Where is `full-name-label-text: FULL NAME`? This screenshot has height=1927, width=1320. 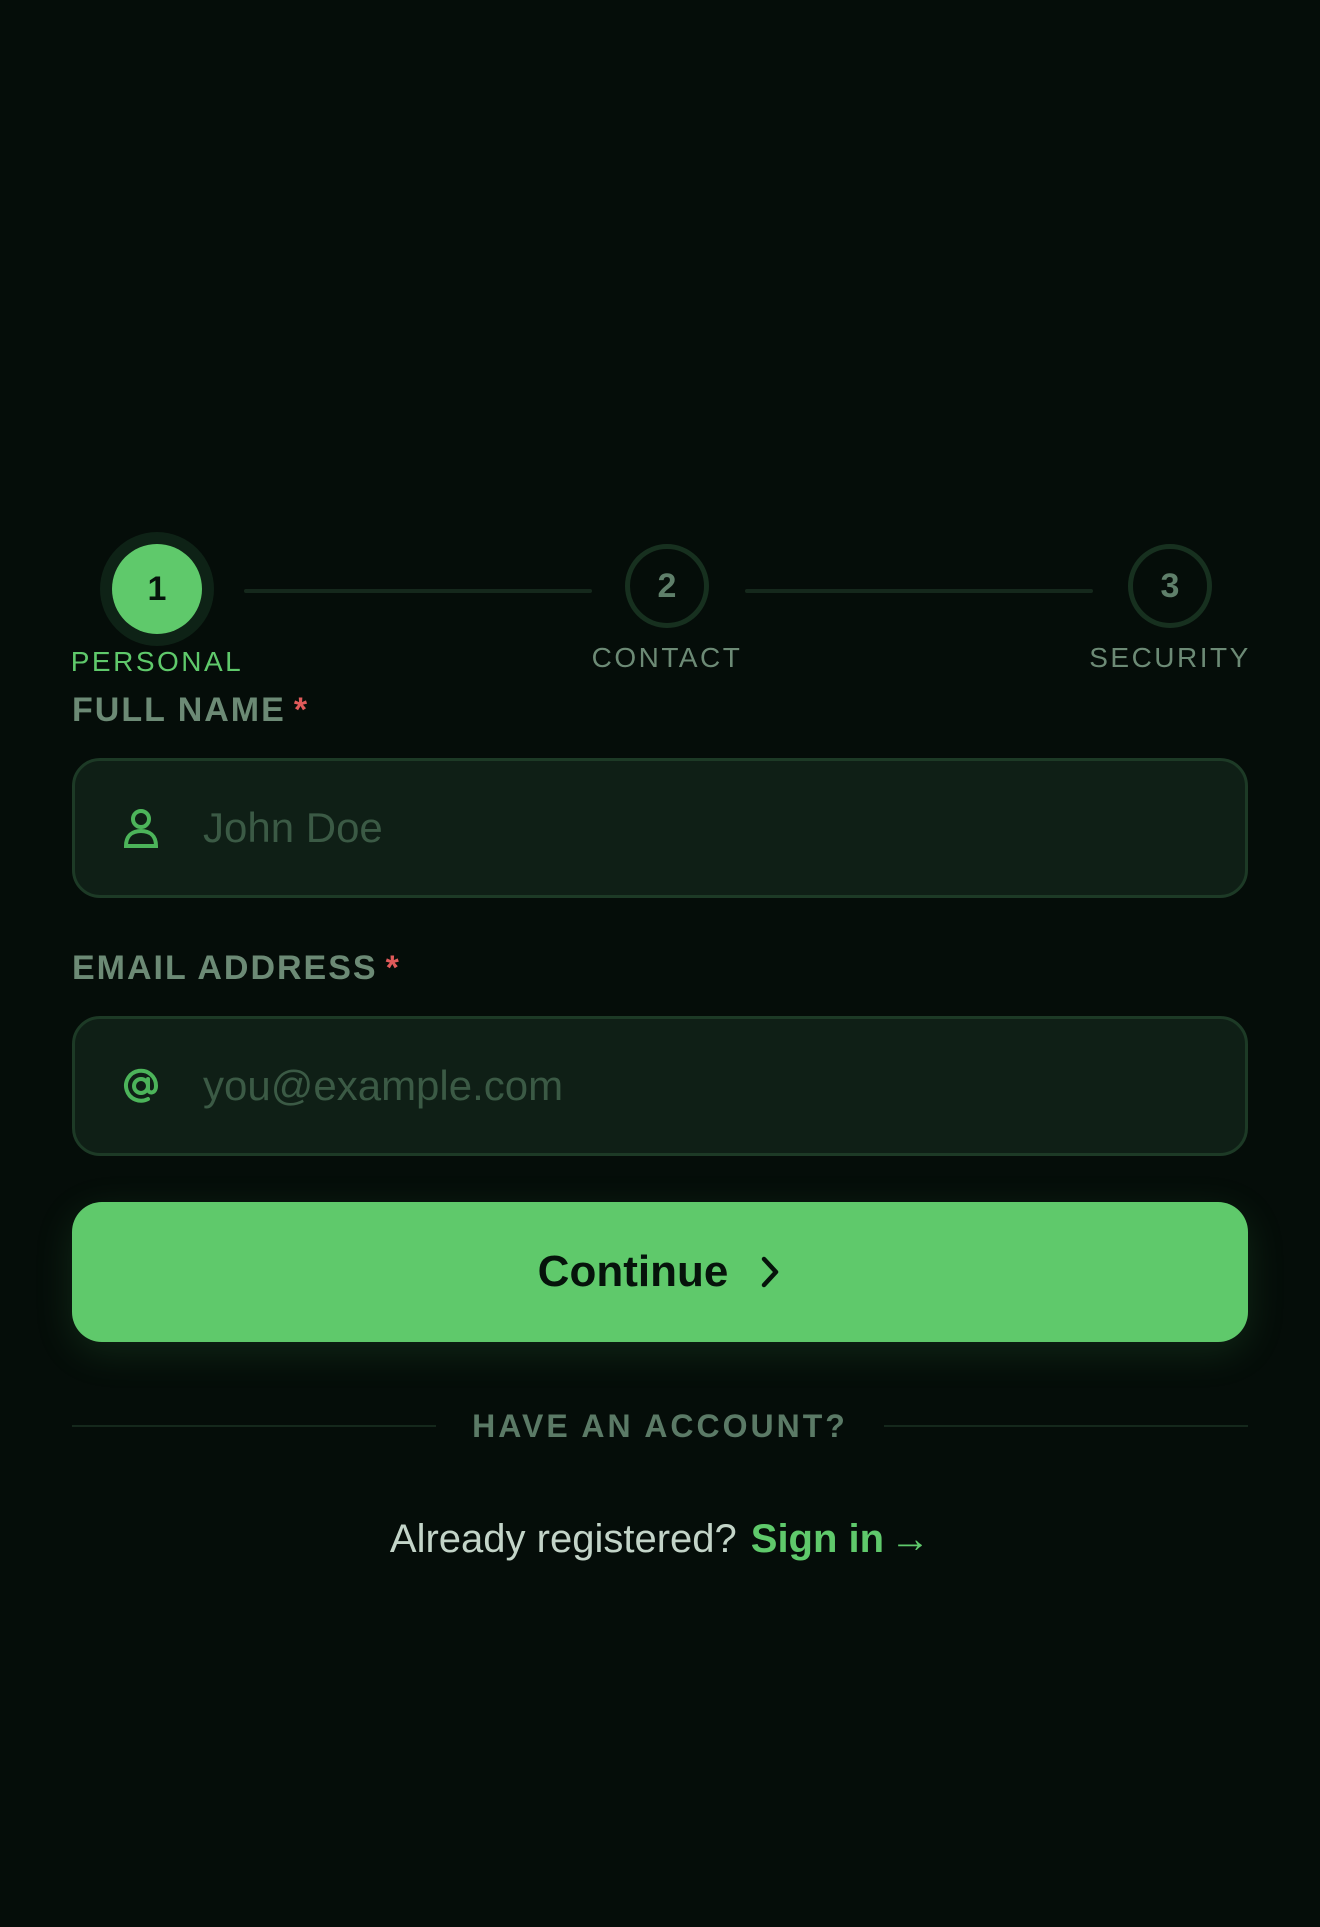
full-name-label-text: FULL NAME is located at coordinates (179, 710).